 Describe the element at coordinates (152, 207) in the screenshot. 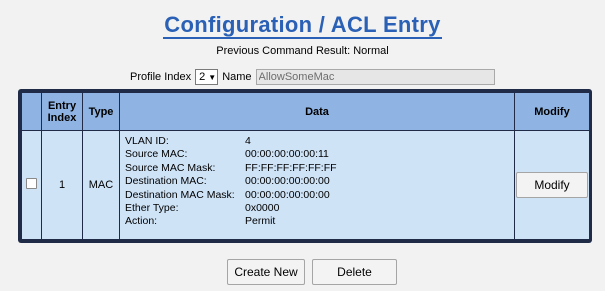

I see `ether-type-label: Ether Type:` at that location.